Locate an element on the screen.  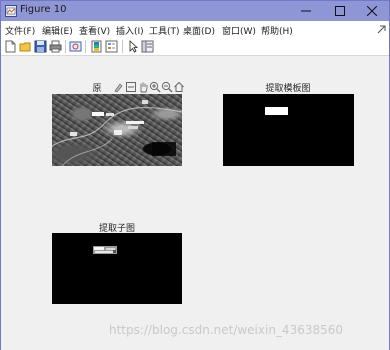
link-plot-icon is located at coordinates (75, 46).